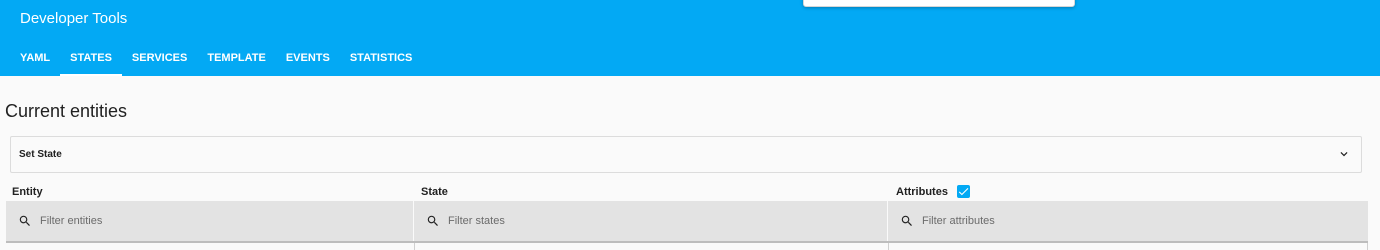 The height and width of the screenshot is (250, 1380). I want to click on state-filter-cell, so click(651, 221).